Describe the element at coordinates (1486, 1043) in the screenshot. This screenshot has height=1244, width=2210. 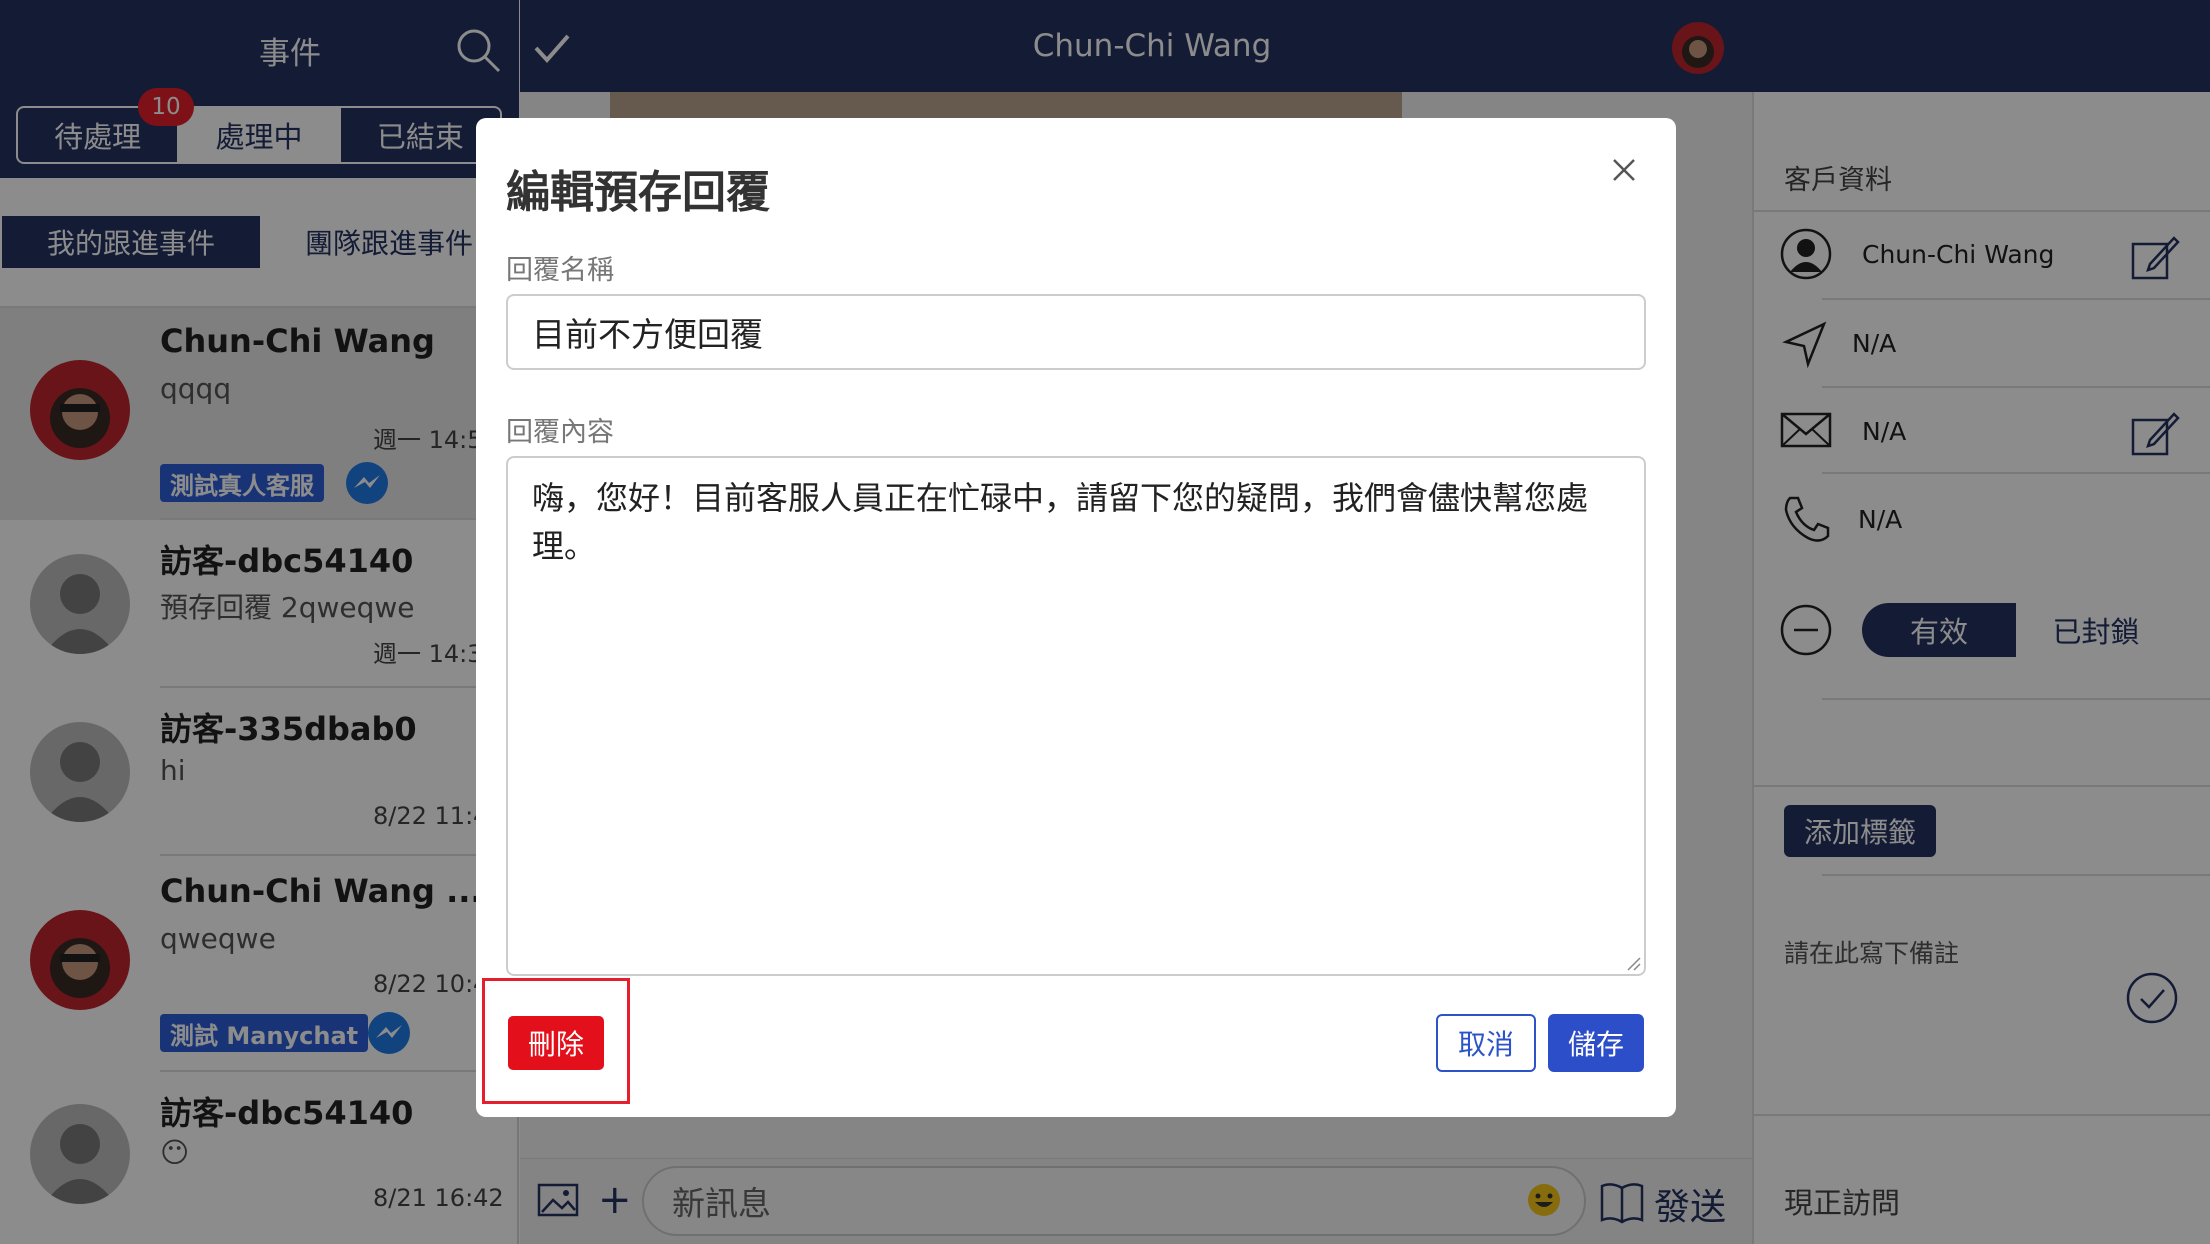
I see `cancel-button: 取消` at that location.